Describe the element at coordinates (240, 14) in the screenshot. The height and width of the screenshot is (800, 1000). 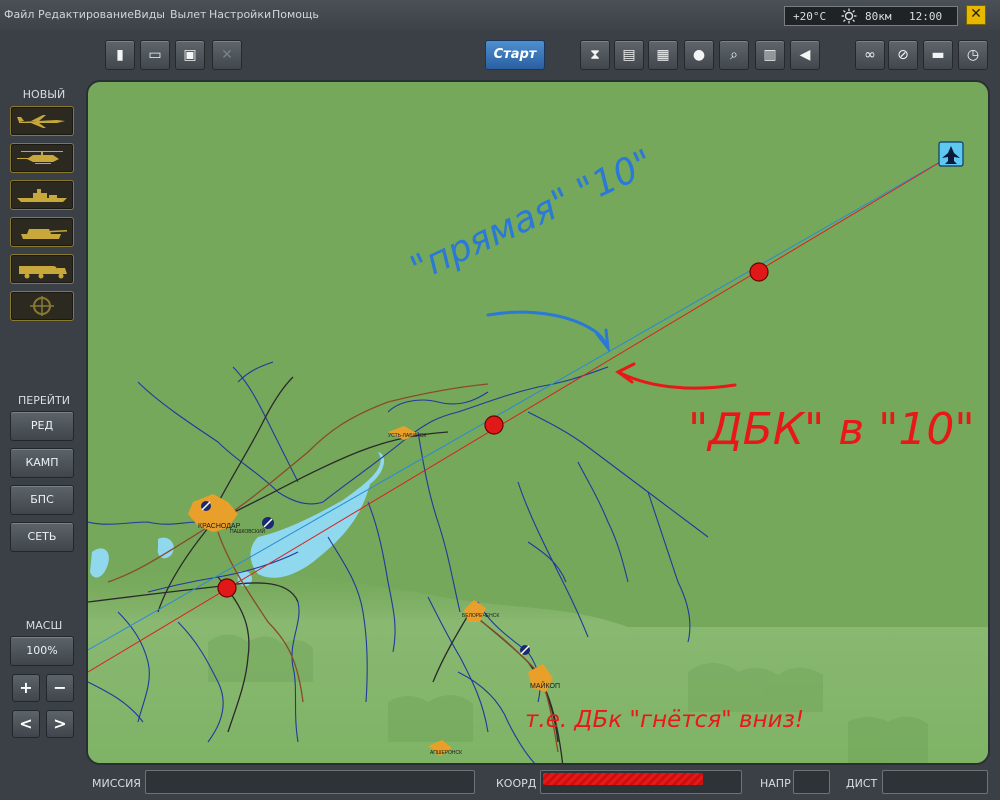
I see `menu-settings: Настройки` at that location.